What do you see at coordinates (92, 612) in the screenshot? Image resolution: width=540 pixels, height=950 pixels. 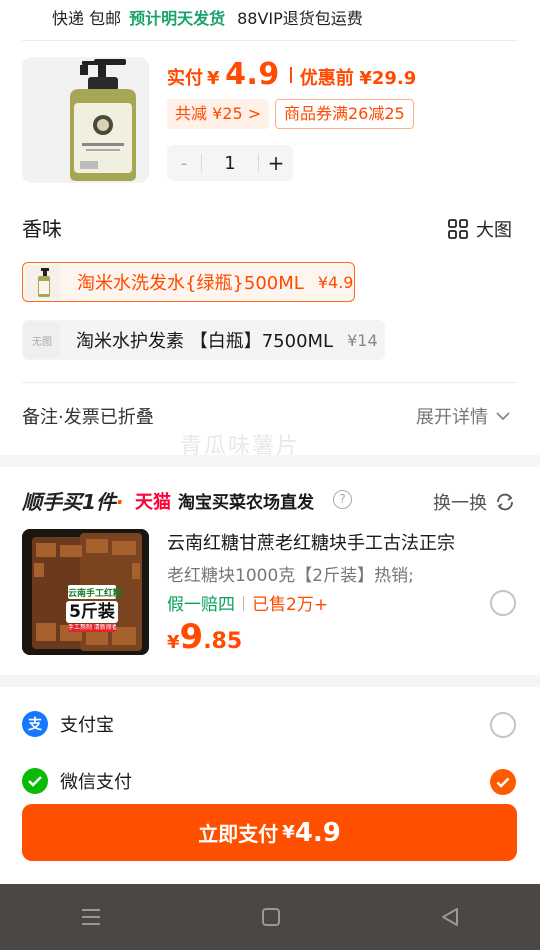 I see `image-text: 5斤装` at bounding box center [92, 612].